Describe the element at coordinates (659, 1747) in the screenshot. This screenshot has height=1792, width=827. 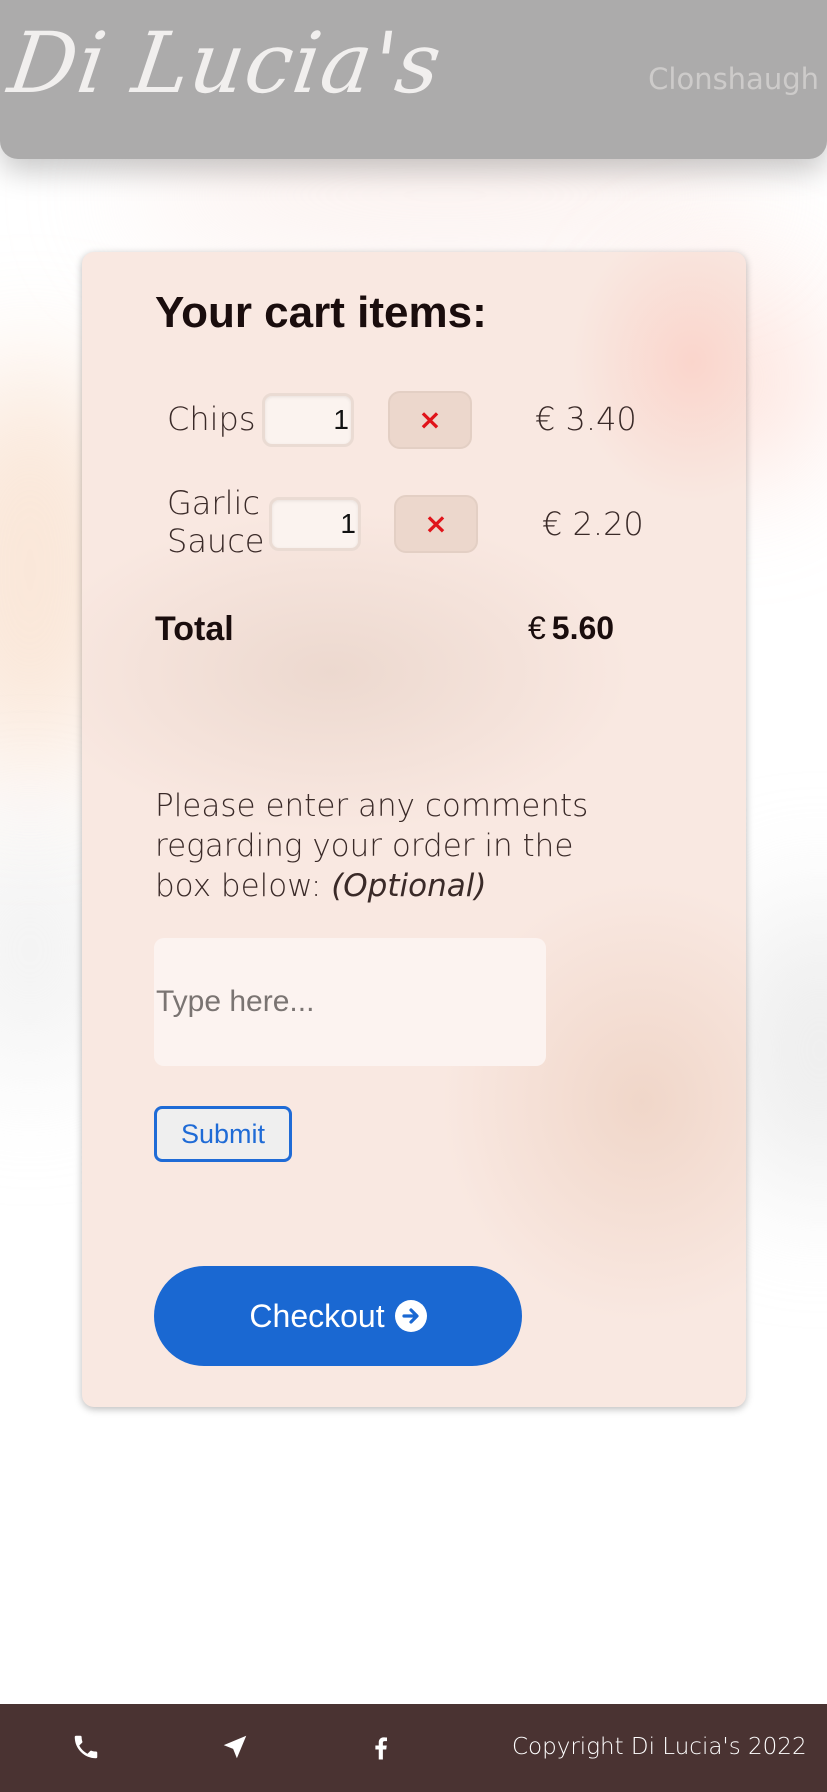
I see `copyright-text: Copyright Di Lucia's 2022` at that location.